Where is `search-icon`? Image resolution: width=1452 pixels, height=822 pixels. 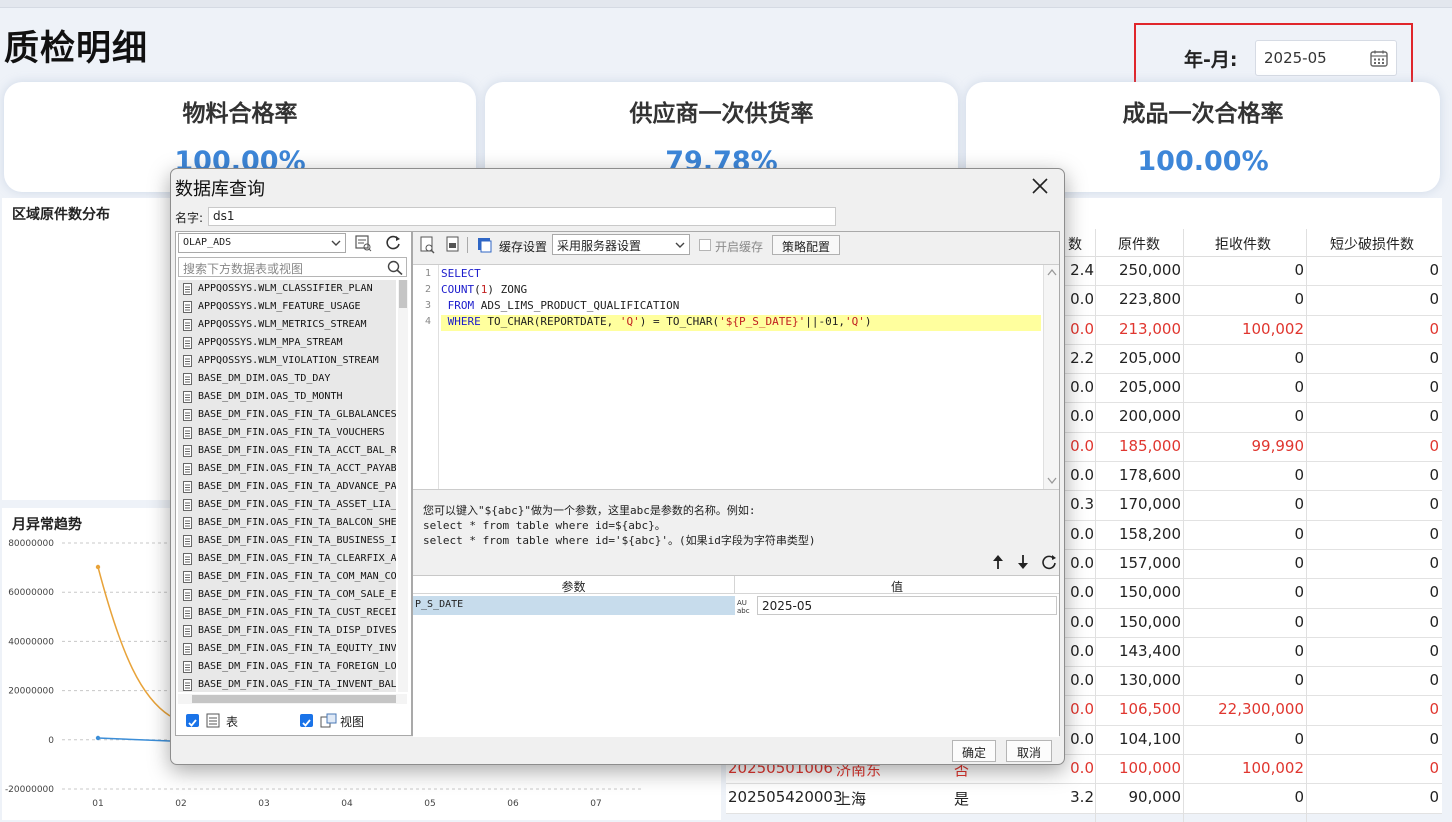
search-icon is located at coordinates (395, 267).